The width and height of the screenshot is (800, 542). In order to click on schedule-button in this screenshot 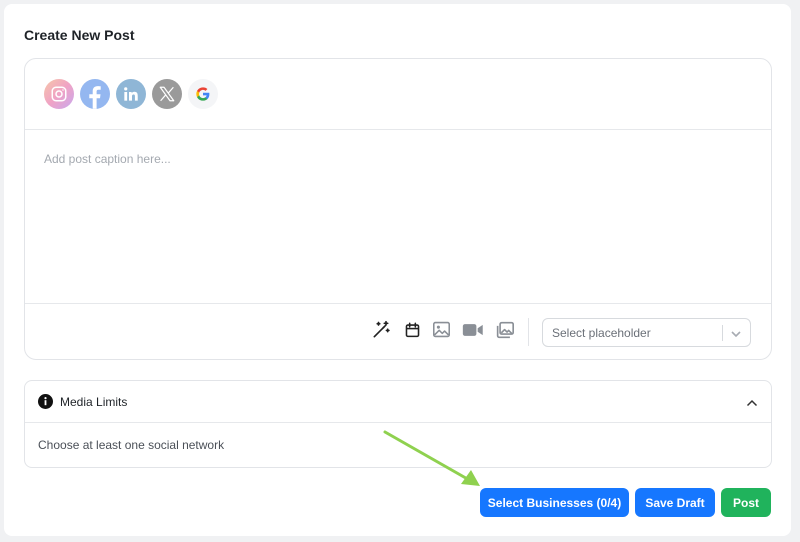, I will do `click(412, 332)`.